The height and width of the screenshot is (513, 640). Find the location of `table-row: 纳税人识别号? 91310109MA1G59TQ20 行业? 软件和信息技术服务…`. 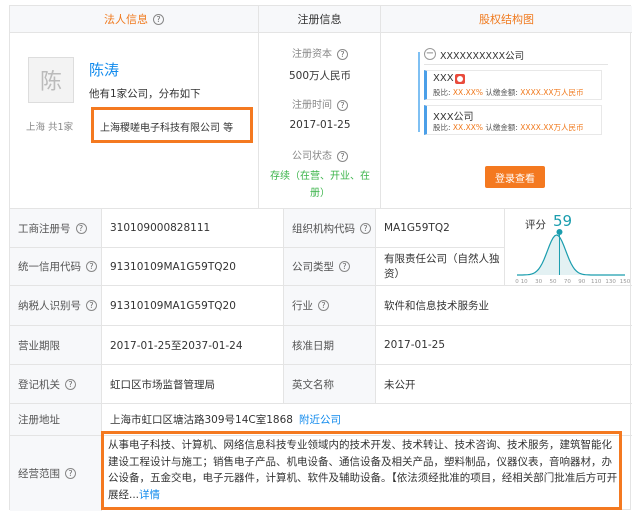

table-row: 纳税人识别号? 91310109MA1G59TQ20 行业? 软件和信息技术服务… is located at coordinates (321, 306).